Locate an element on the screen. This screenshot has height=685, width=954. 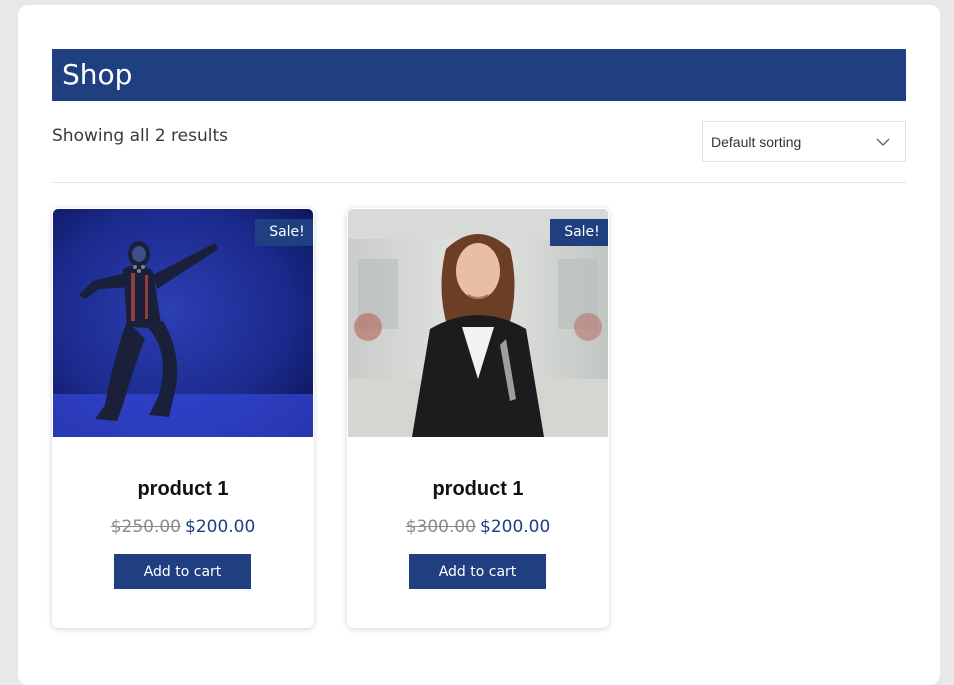
price-original: $250.00 is located at coordinates (145, 527).